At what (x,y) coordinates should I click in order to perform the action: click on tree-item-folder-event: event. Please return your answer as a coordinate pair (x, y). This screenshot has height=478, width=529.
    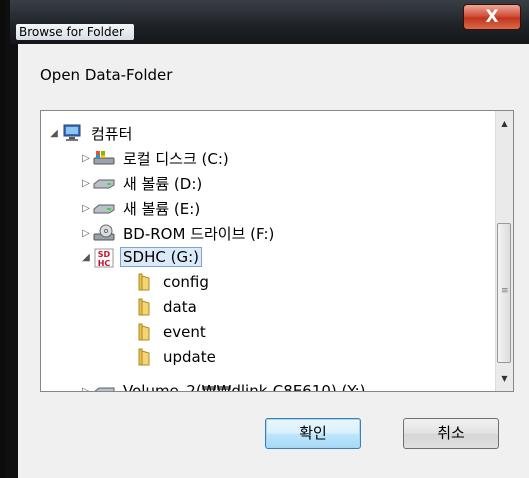
    Looking at the image, I should click on (171, 332).